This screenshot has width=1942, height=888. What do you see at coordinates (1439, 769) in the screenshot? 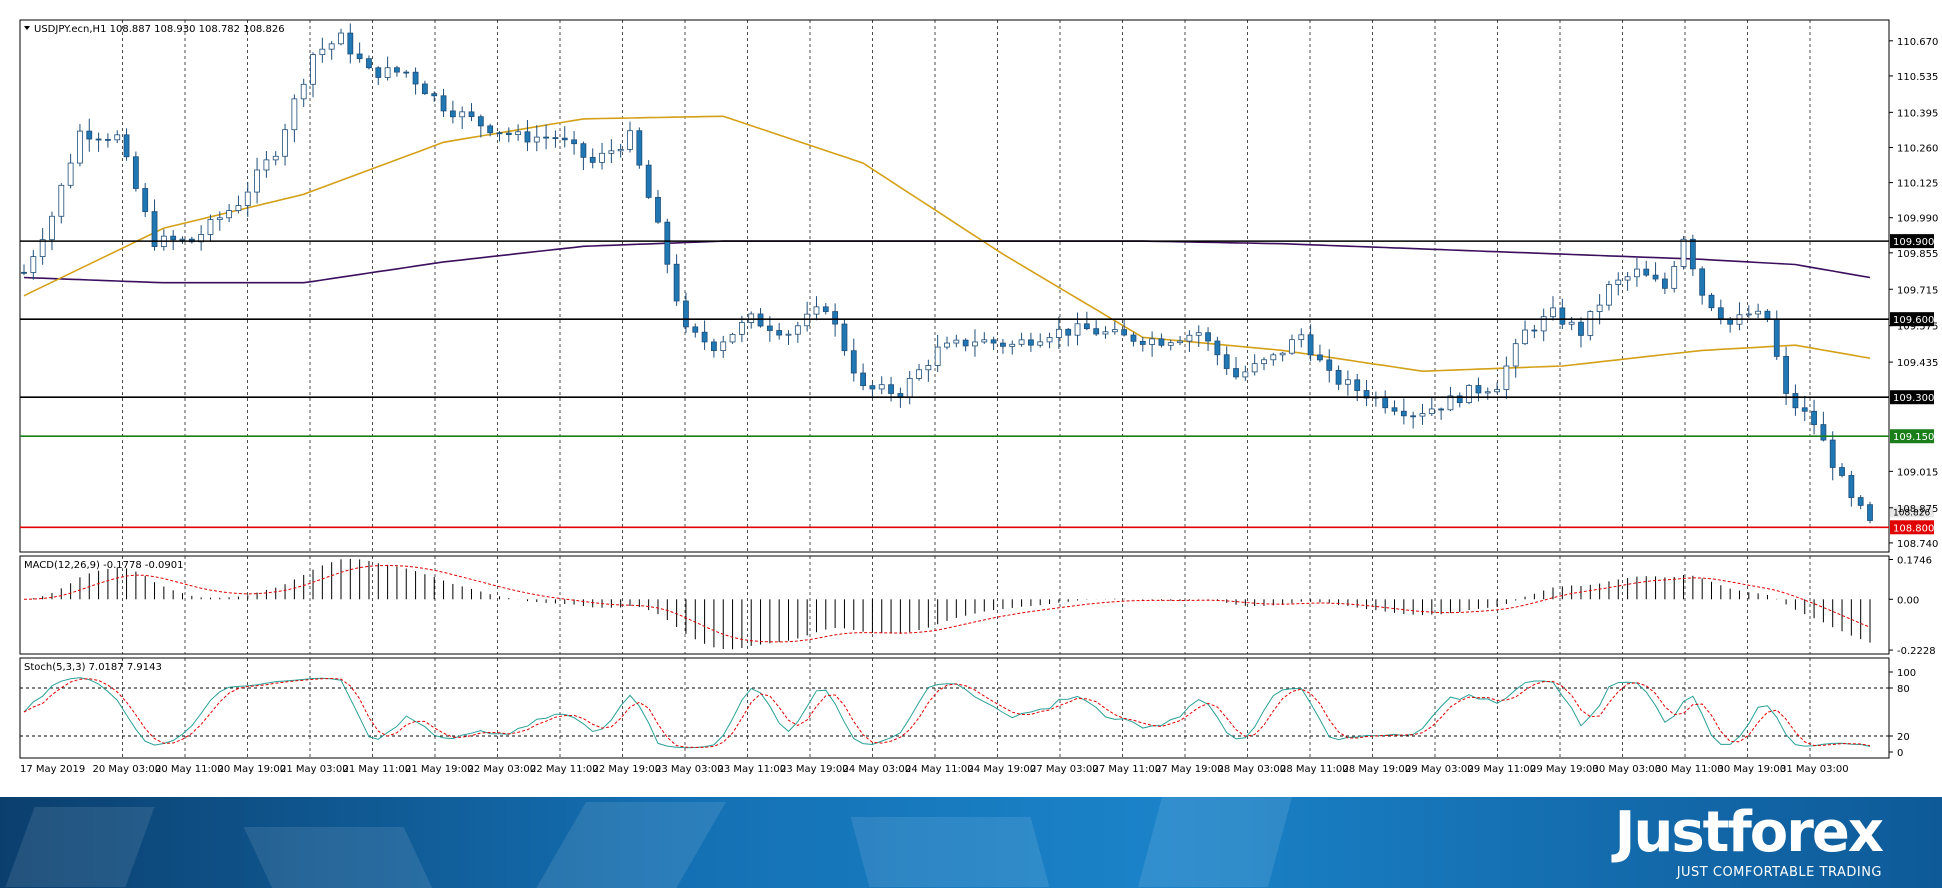
I see `time-tick-label: 29 May 03:00` at bounding box center [1439, 769].